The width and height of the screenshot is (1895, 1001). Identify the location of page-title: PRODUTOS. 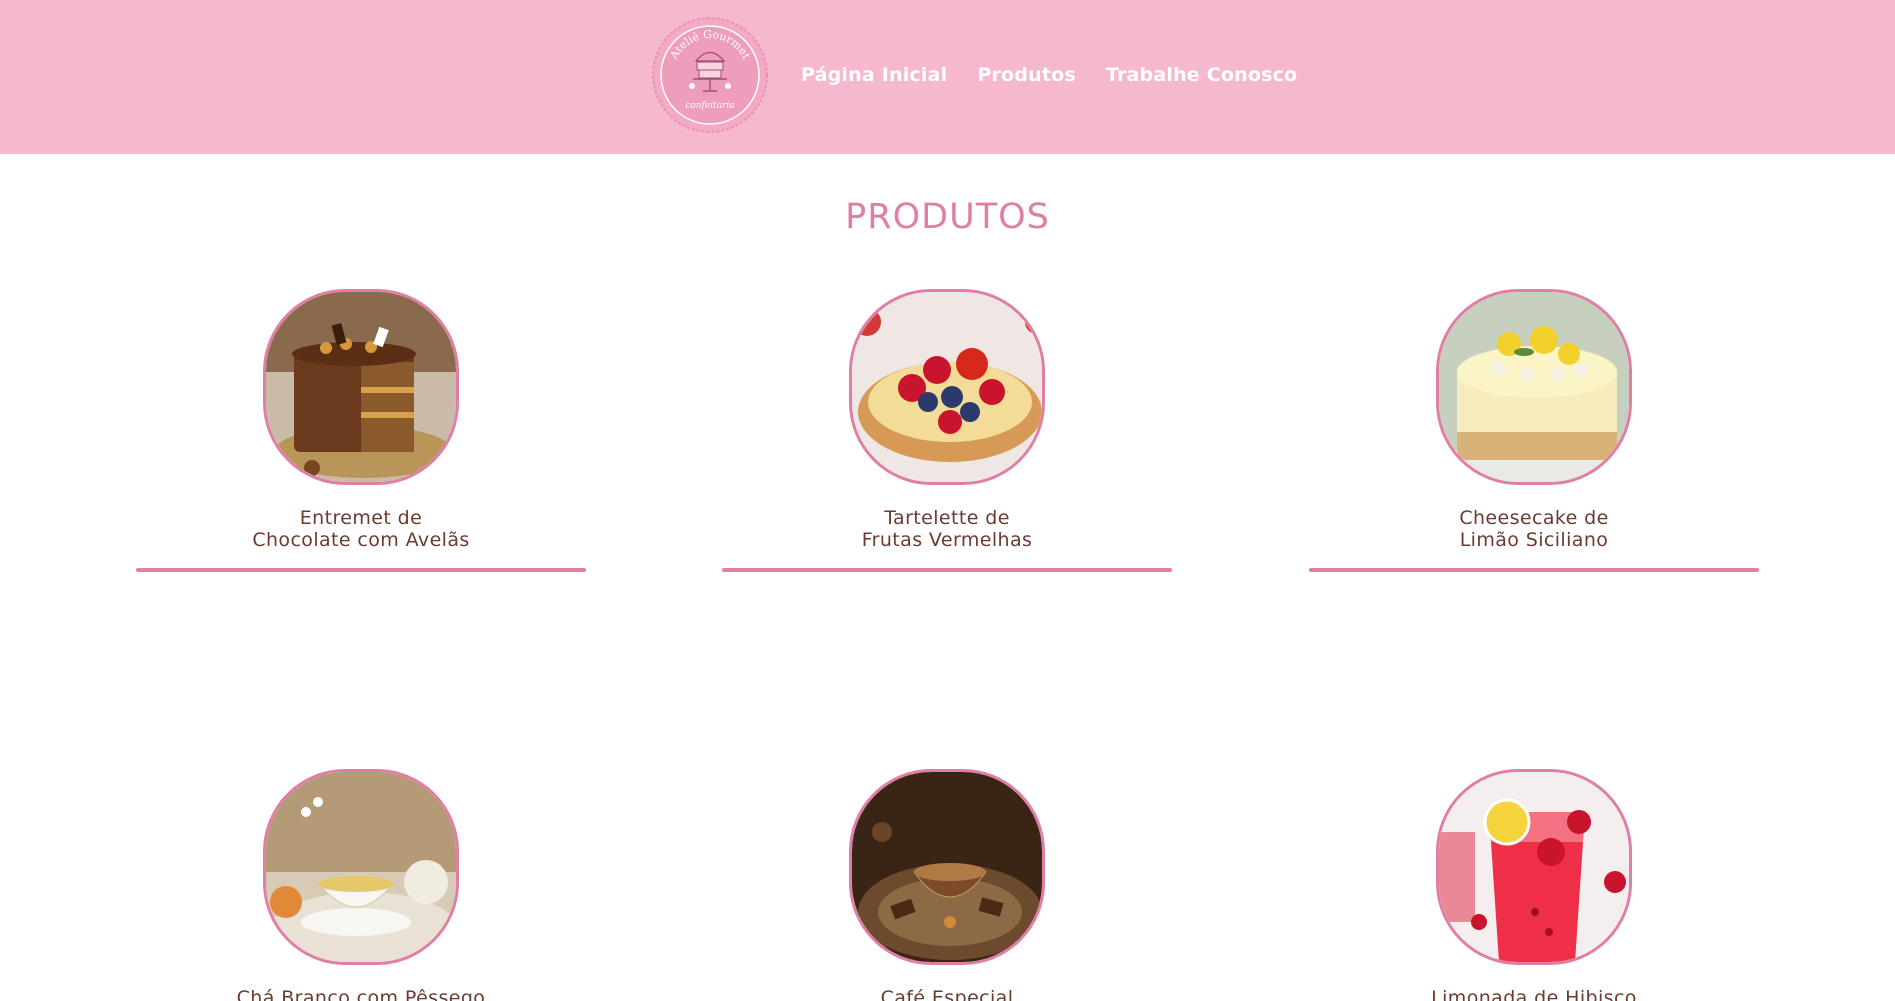
(947, 217).